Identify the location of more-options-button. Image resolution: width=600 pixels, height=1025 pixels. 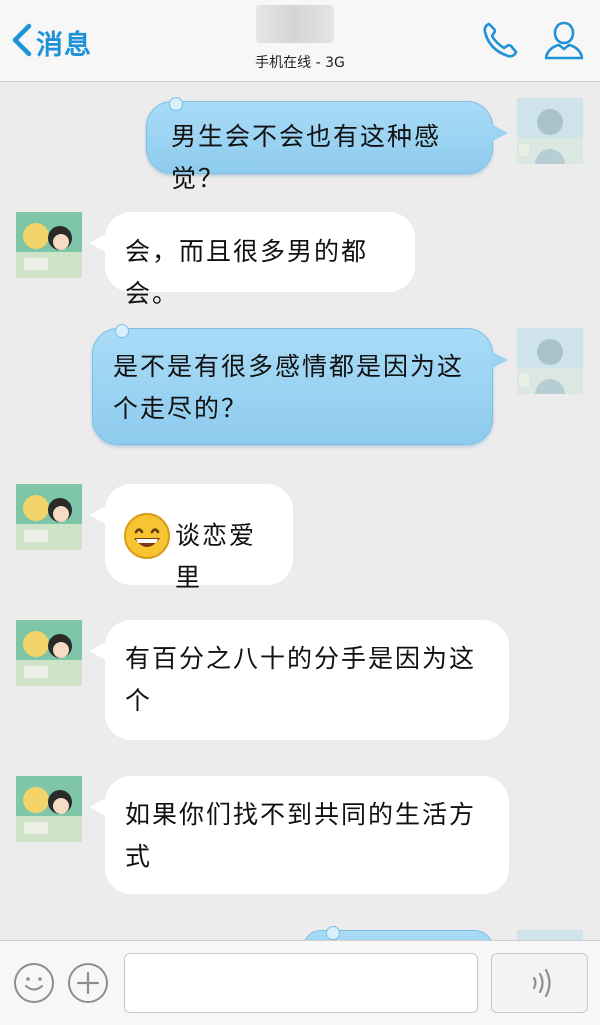
(88, 983).